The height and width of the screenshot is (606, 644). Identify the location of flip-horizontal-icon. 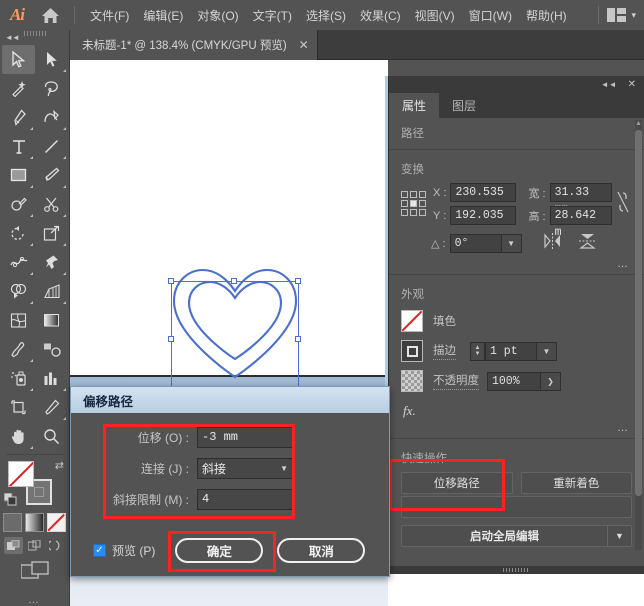
(552, 243).